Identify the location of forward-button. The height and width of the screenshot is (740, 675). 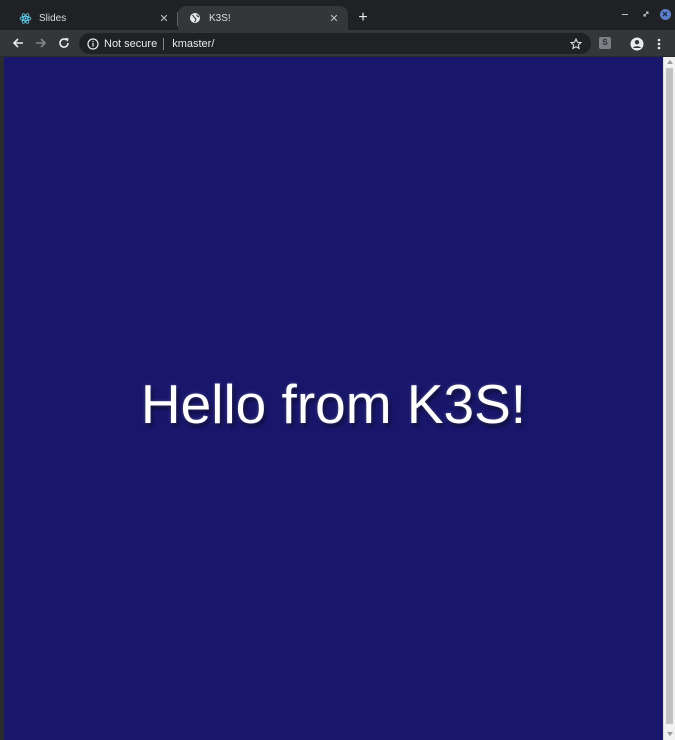
(41, 43).